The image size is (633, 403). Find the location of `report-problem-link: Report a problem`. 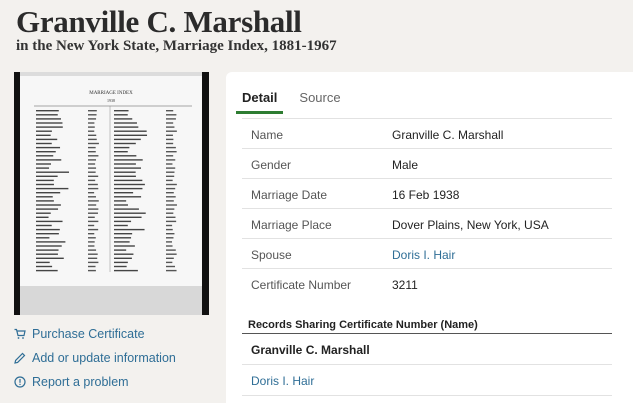

report-problem-link: Report a problem is located at coordinates (95, 382).